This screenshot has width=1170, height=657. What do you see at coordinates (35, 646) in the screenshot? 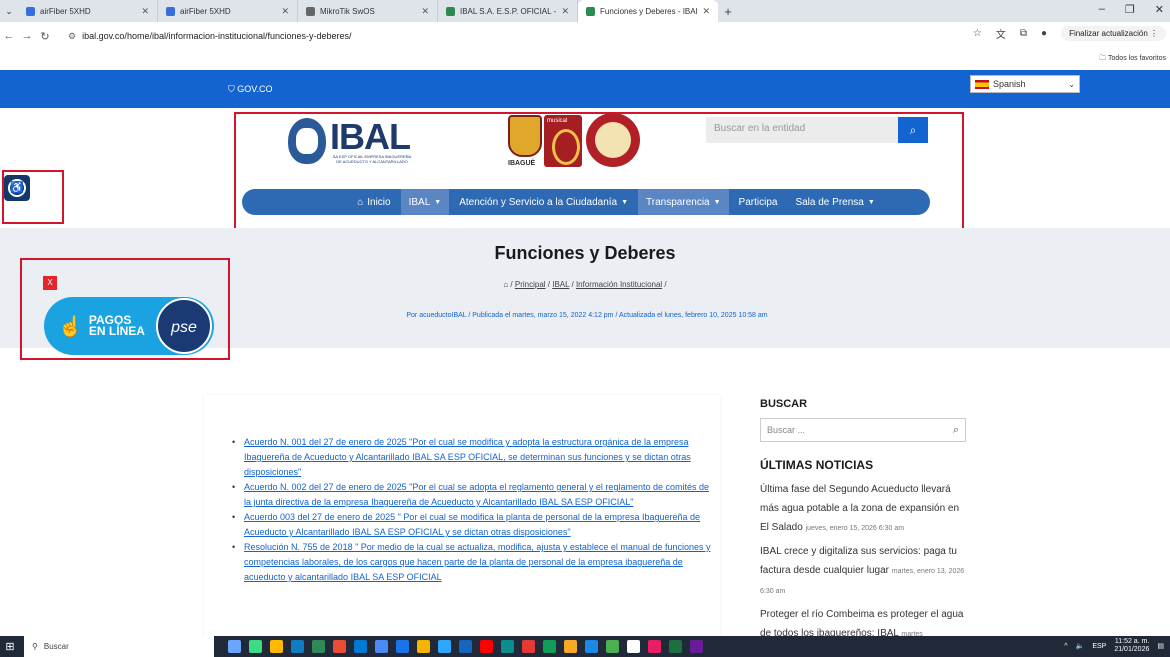
I see `search-icon: ⚲` at bounding box center [35, 646].